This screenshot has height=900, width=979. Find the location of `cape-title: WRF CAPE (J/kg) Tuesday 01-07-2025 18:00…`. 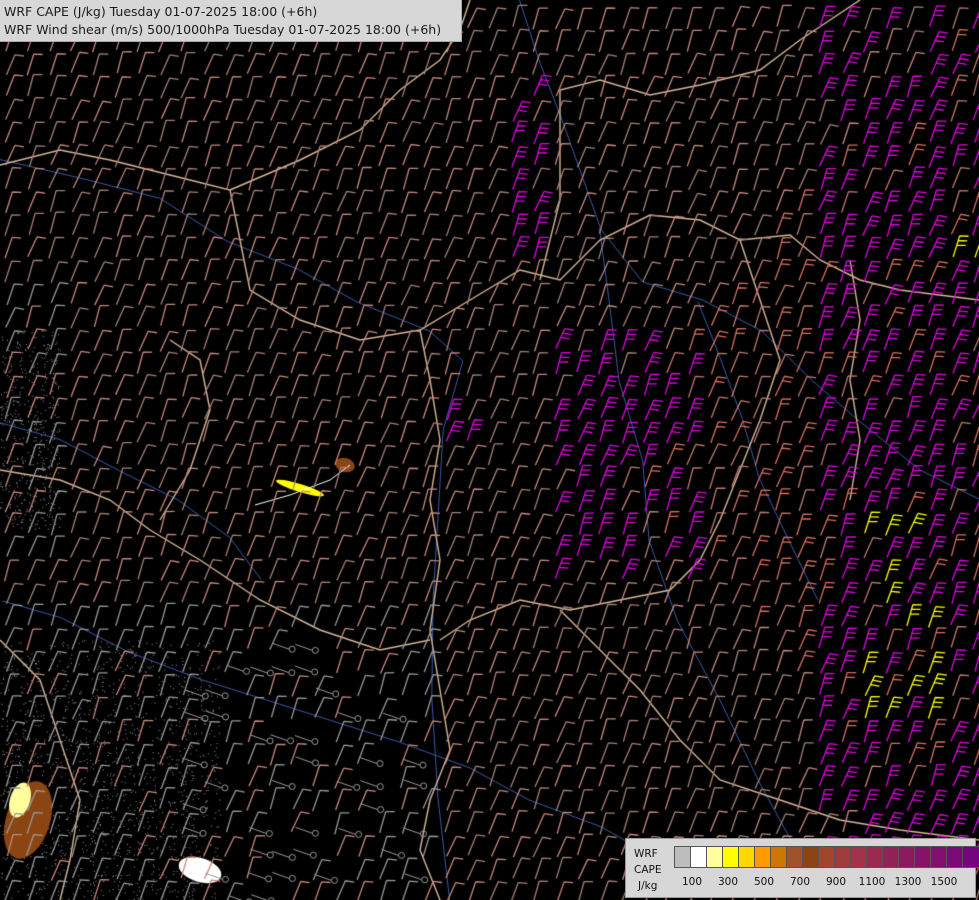

cape-title: WRF CAPE (J/kg) Tuesday 01-07-2025 18:00… is located at coordinates (161, 11).